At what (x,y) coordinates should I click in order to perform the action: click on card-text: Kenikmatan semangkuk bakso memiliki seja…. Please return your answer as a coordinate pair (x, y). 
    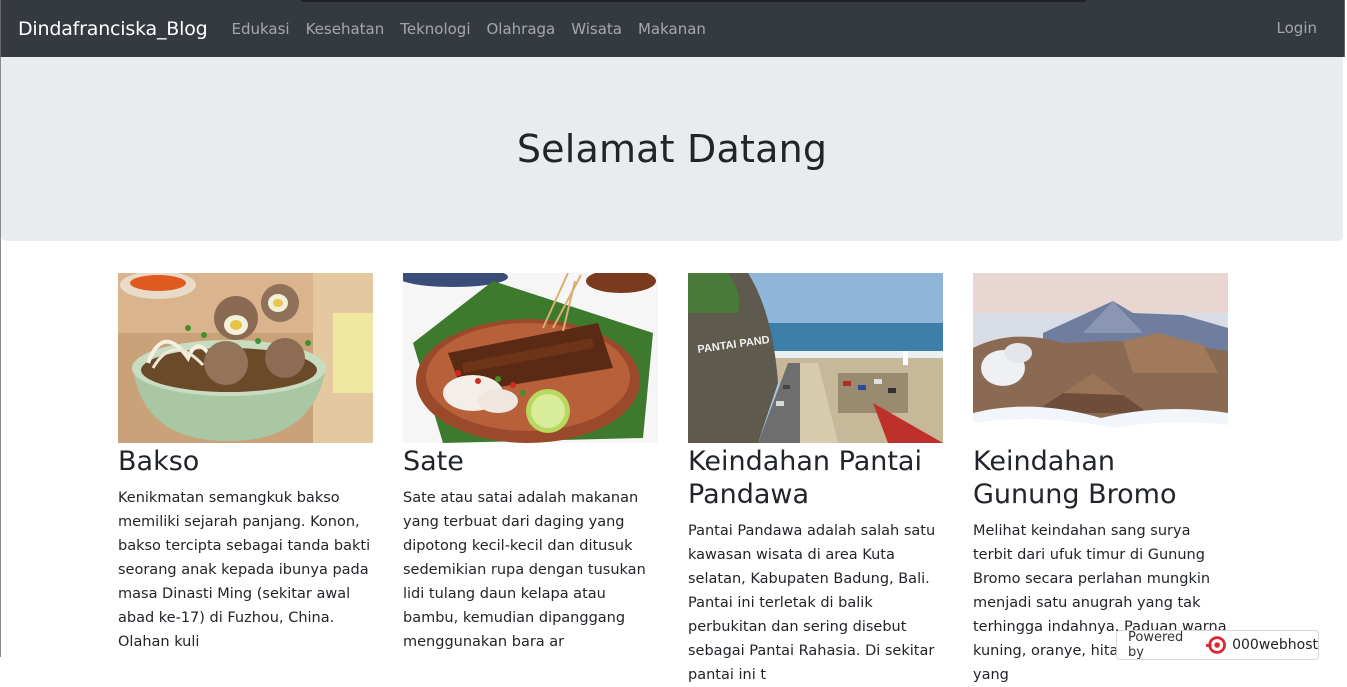
    Looking at the image, I should click on (244, 570).